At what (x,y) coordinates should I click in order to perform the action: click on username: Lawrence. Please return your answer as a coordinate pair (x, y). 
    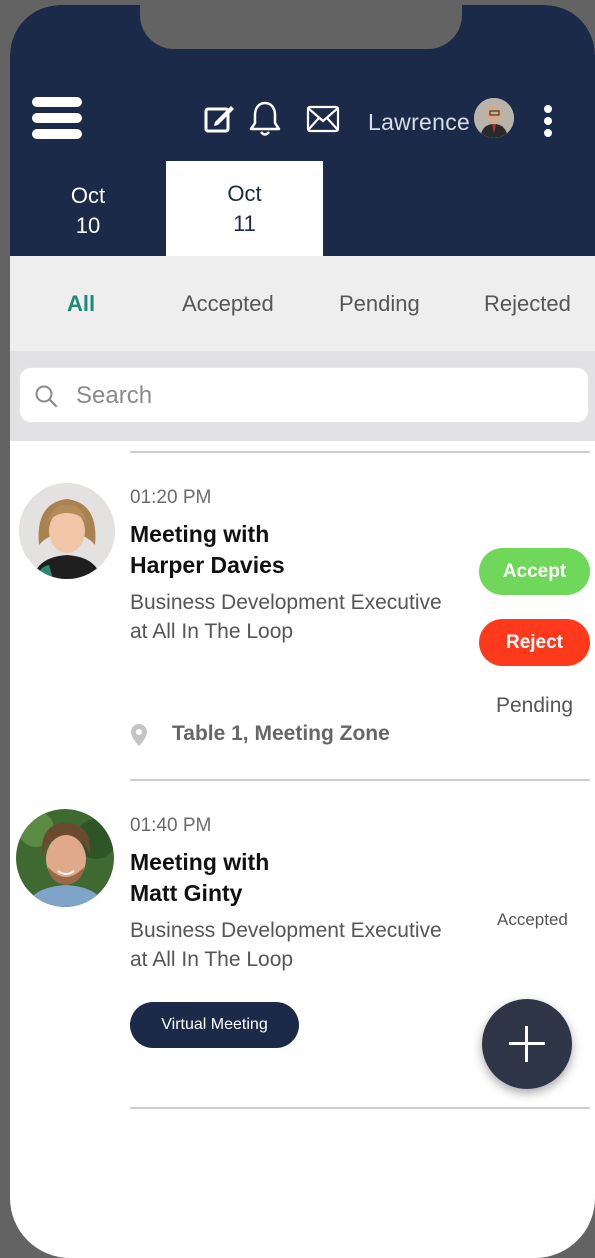
    Looking at the image, I should click on (419, 122).